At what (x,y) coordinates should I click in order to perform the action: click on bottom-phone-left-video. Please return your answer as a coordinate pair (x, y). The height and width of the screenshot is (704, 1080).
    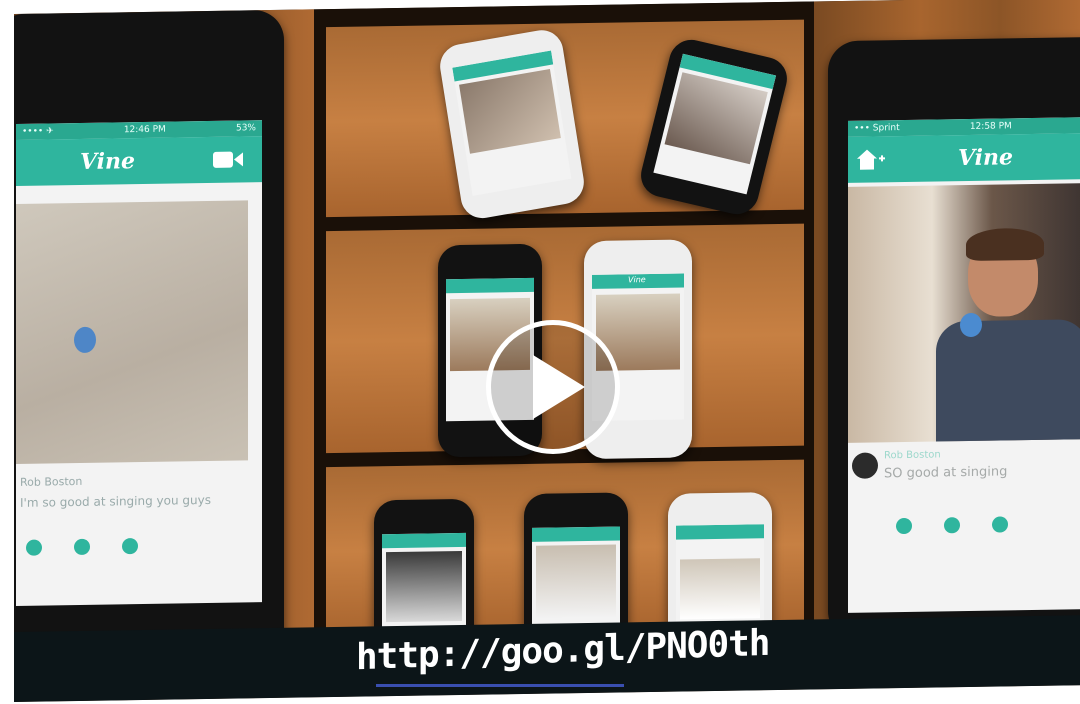
    Looking at the image, I should click on (424, 586).